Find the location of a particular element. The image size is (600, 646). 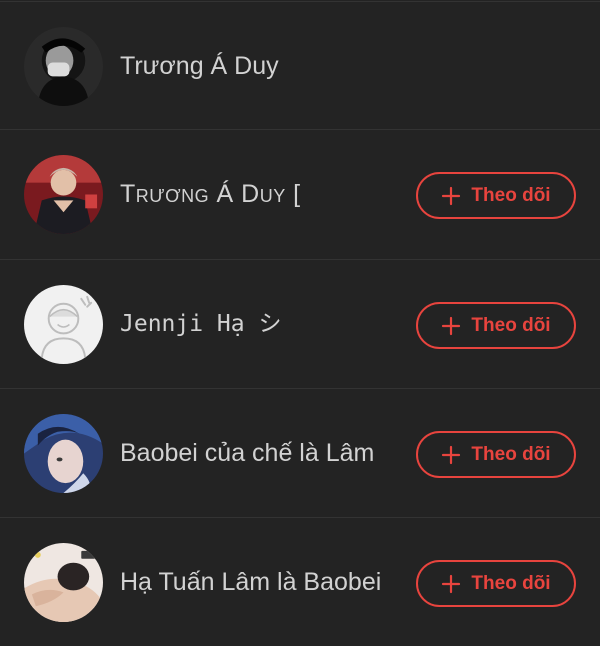

user-name: Jennji Hạ シ is located at coordinates (200, 324).